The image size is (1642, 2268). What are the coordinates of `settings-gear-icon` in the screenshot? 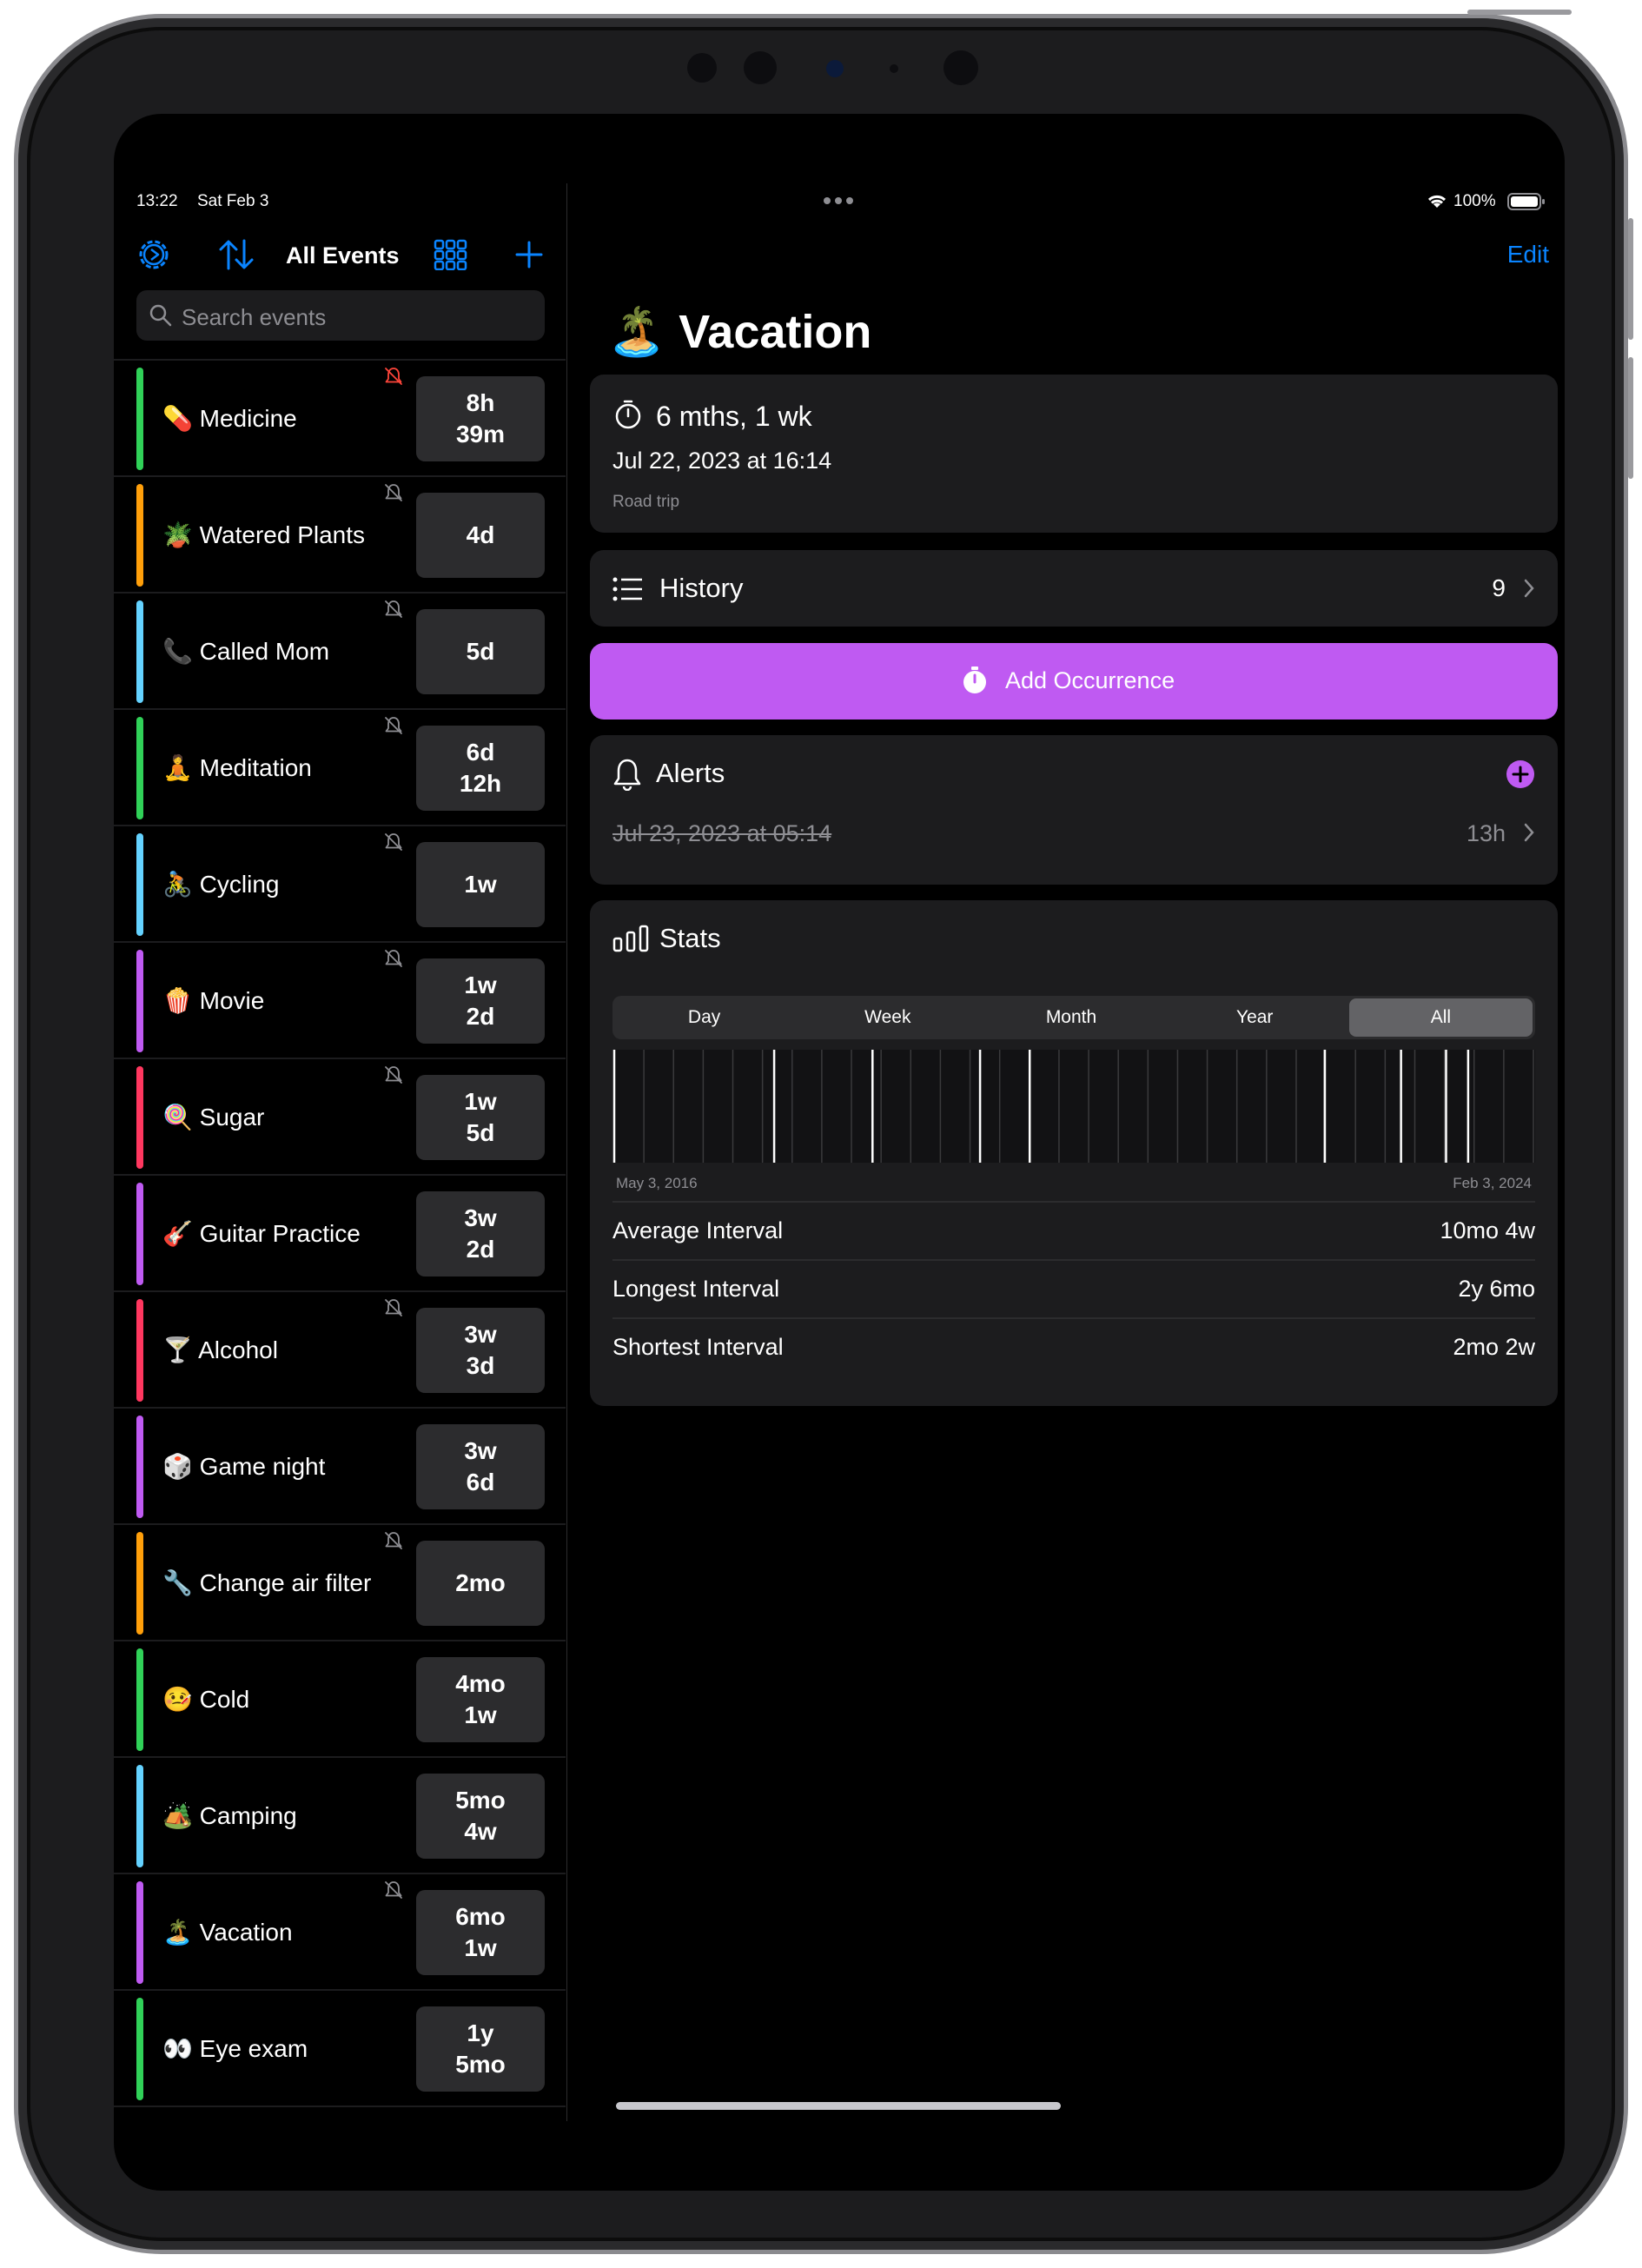 It's located at (153, 254).